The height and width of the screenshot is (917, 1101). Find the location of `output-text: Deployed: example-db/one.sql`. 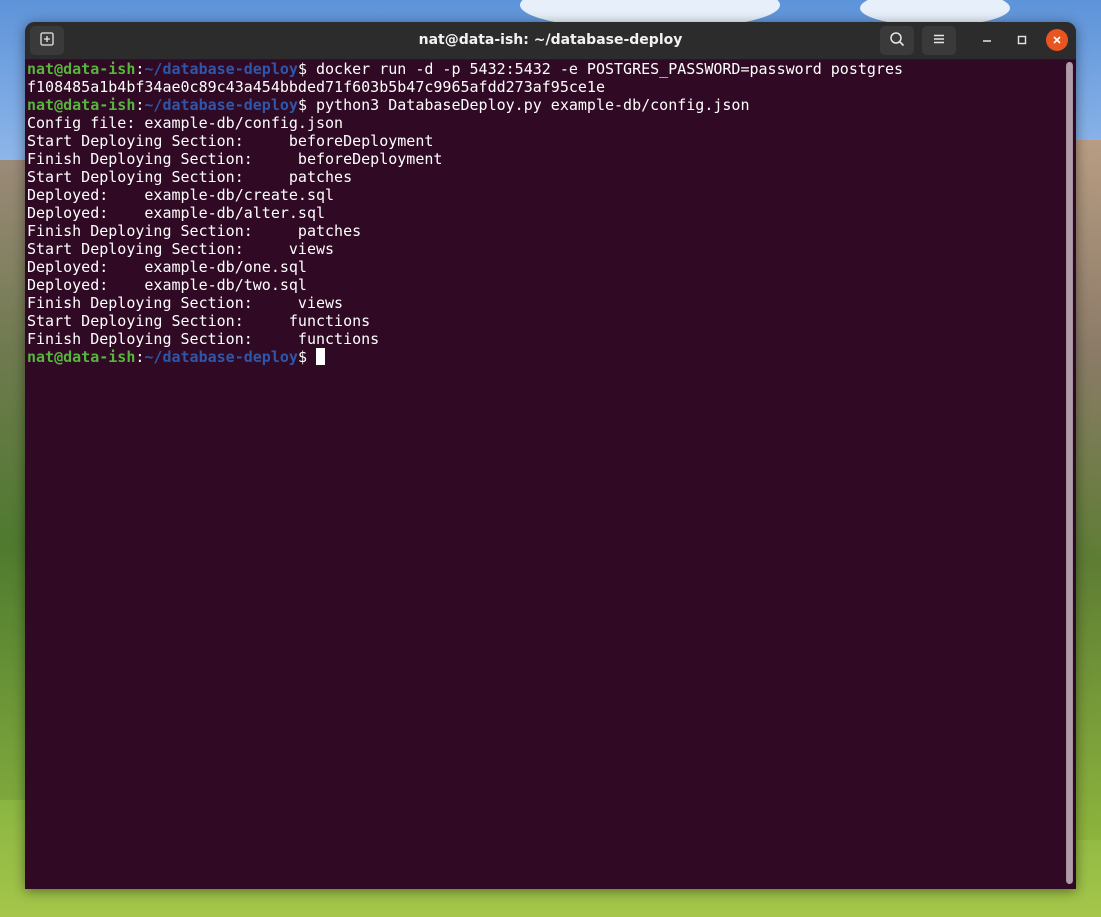

output-text: Deployed: example-db/one.sql is located at coordinates (167, 267).